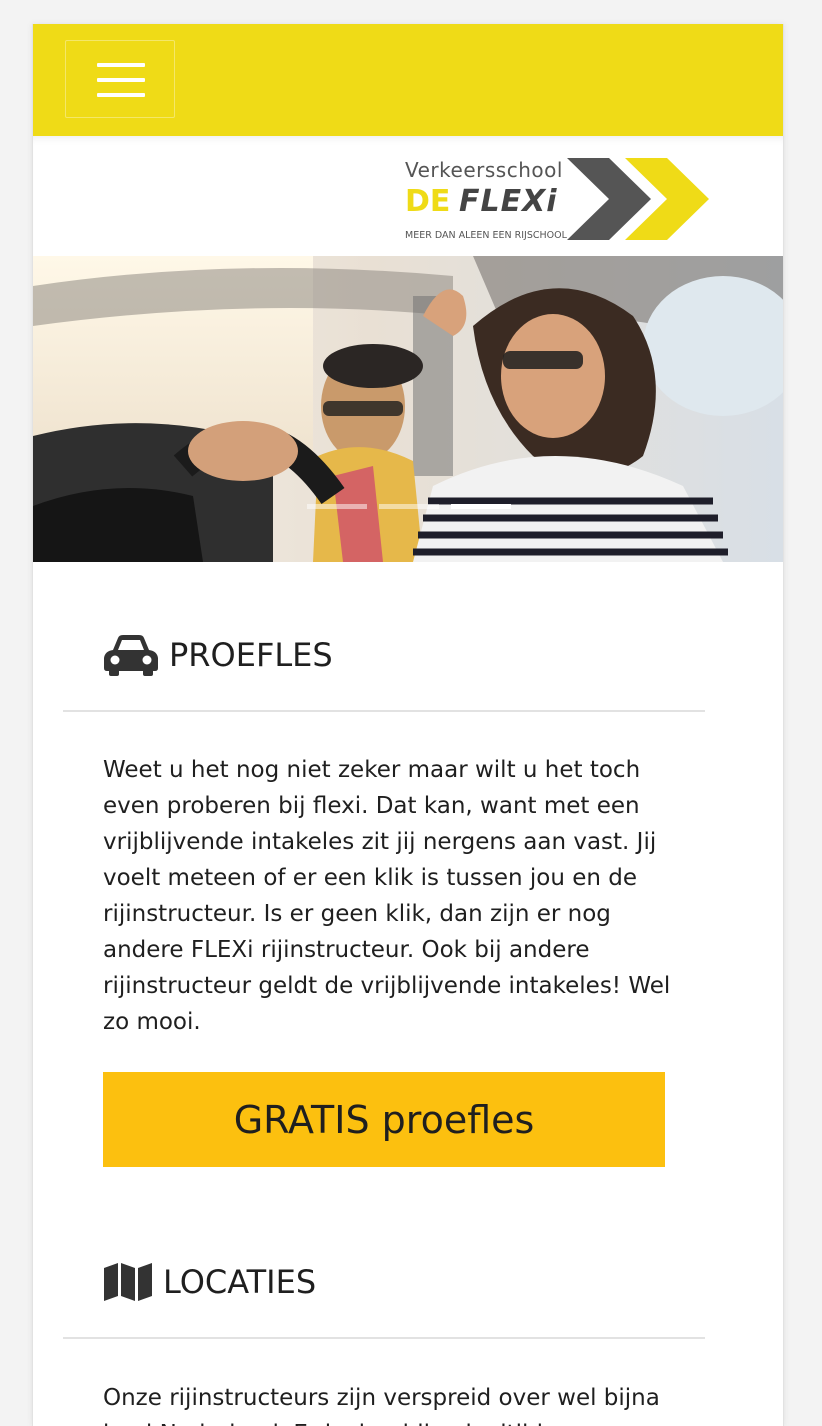  Describe the element at coordinates (428, 201) in the screenshot. I see `logo-de: DE` at that location.